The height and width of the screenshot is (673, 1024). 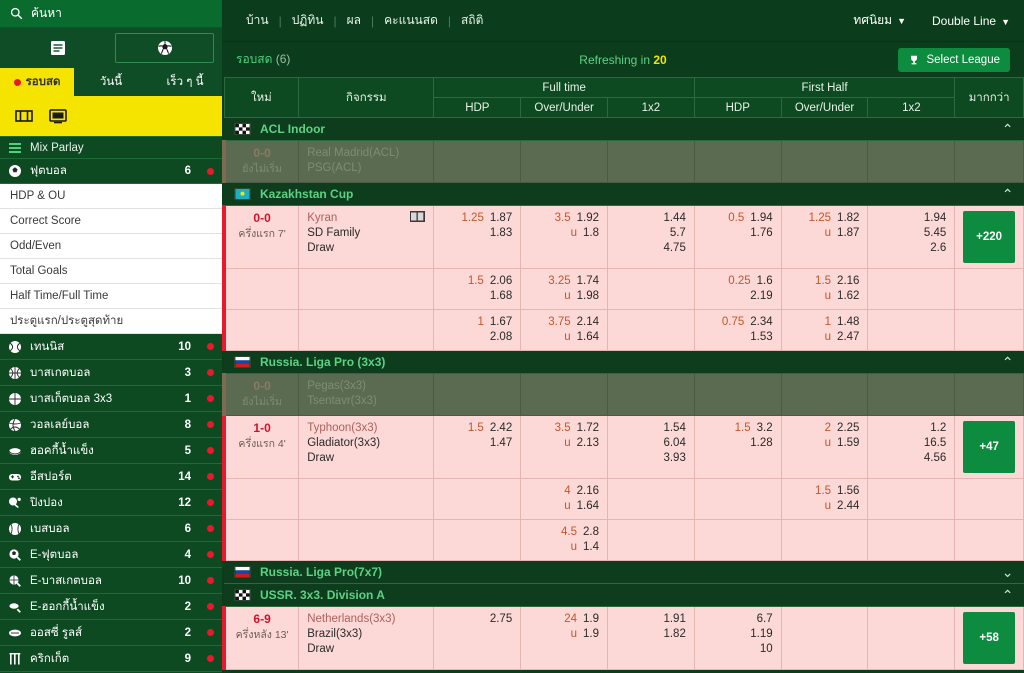 What do you see at coordinates (477, 226) in the screenshot?
I see `odds-hdp-cell: 1.25 1.87 1.83` at bounding box center [477, 226].